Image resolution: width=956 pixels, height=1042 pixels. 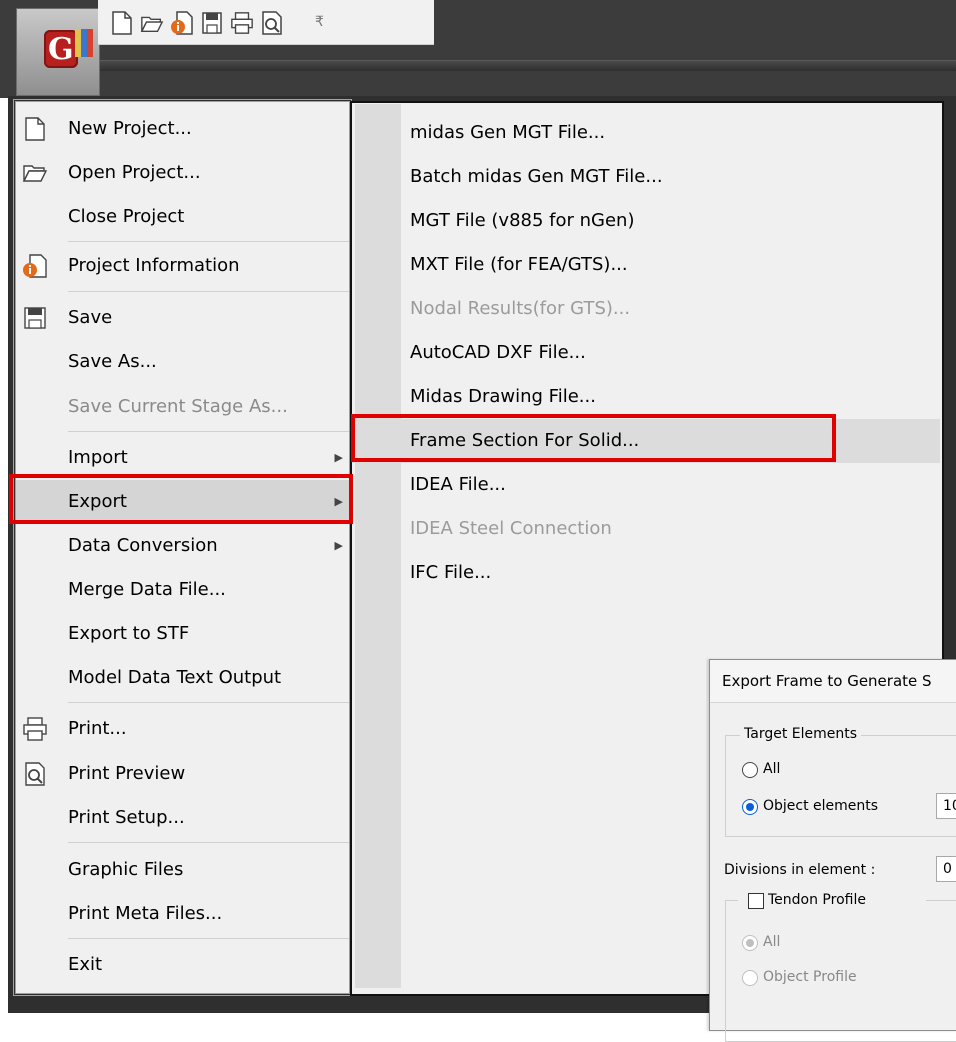 I want to click on radio-all-label: All, so click(x=772, y=769).